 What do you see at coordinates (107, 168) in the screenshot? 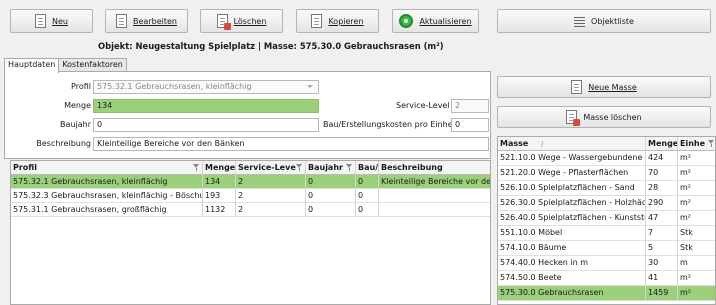
I see `column-header-profil: Profil` at bounding box center [107, 168].